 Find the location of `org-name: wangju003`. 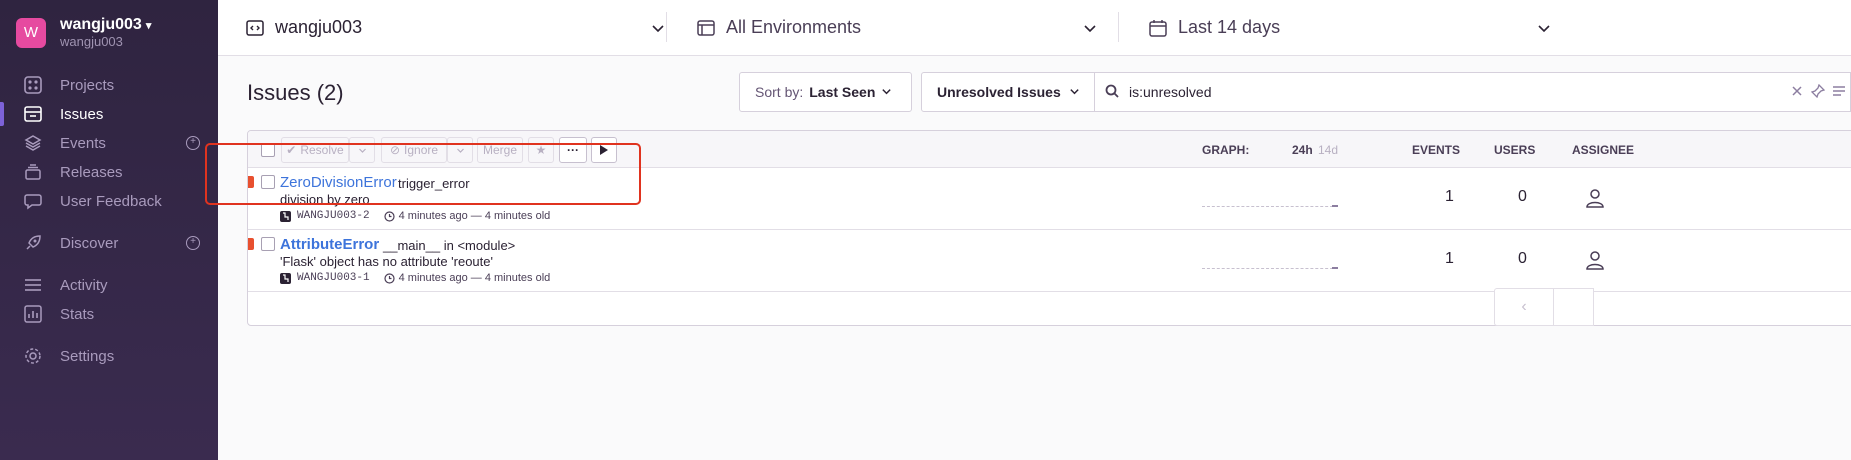

org-name: wangju003 is located at coordinates (101, 24).